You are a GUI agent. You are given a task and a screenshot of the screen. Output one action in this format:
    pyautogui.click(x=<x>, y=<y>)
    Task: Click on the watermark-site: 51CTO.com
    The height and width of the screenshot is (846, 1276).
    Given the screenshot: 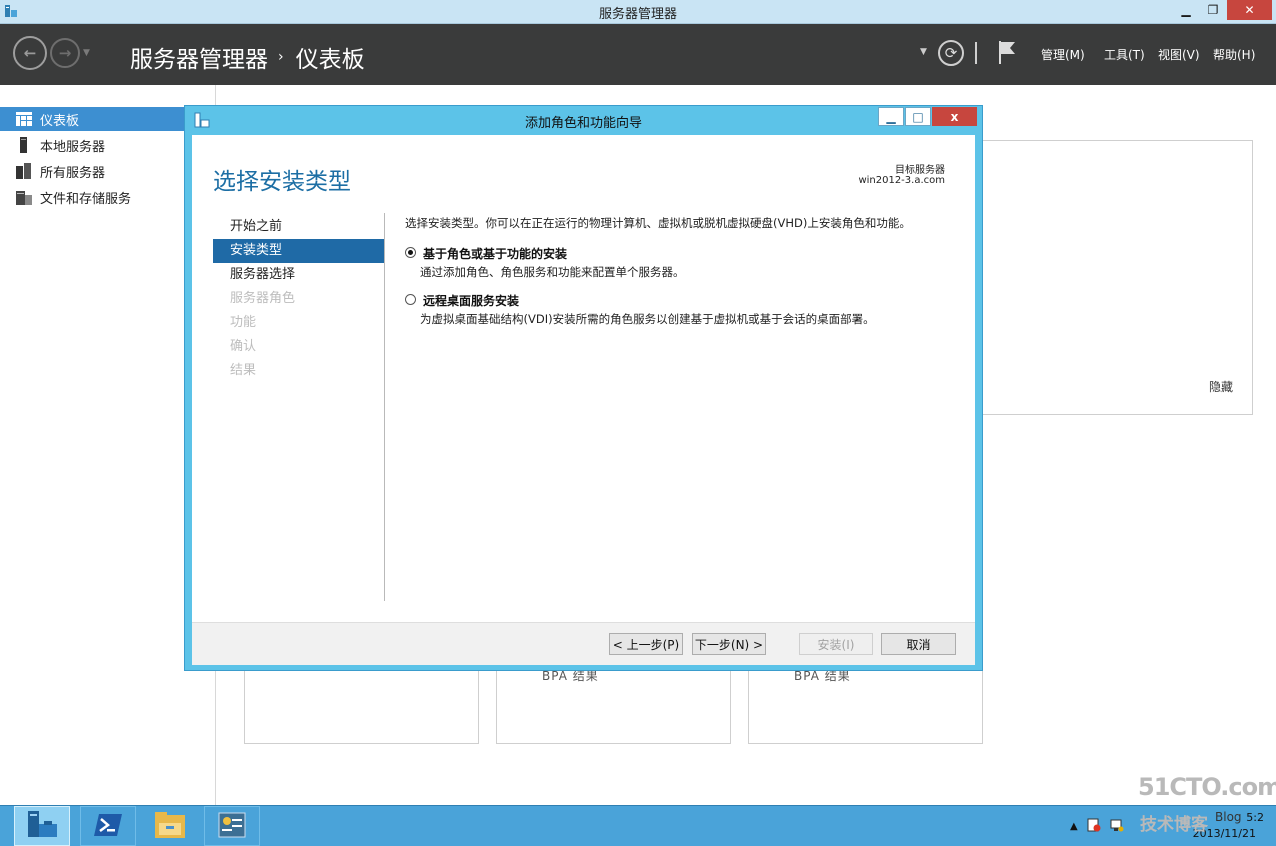 What is the action you would take?
    pyautogui.click(x=1207, y=787)
    